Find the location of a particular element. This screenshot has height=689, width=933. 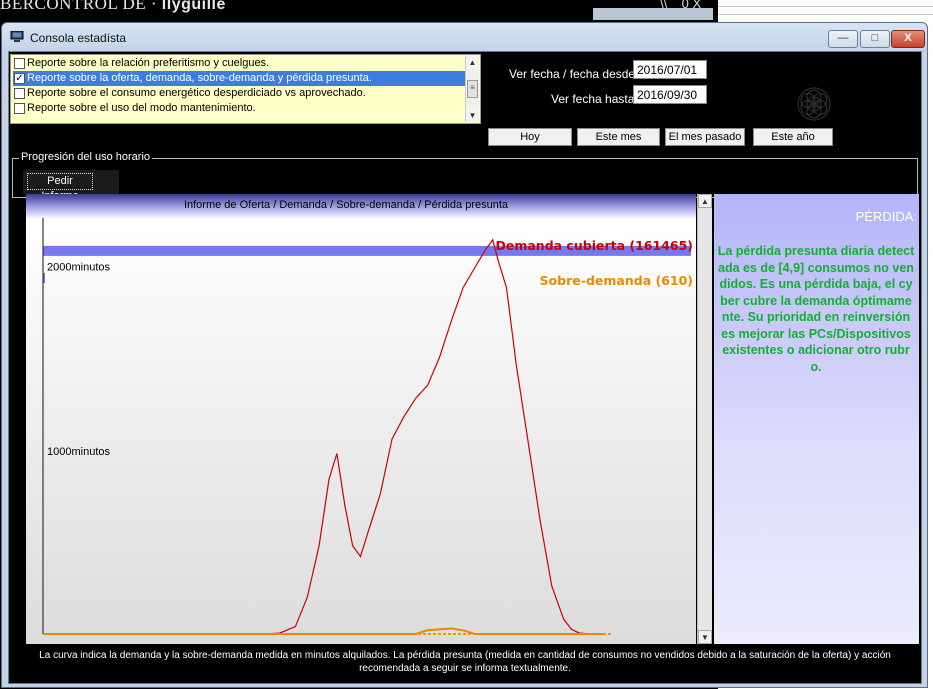

progresion-group-frame: Progresión del uso horario is located at coordinates (465, 174).